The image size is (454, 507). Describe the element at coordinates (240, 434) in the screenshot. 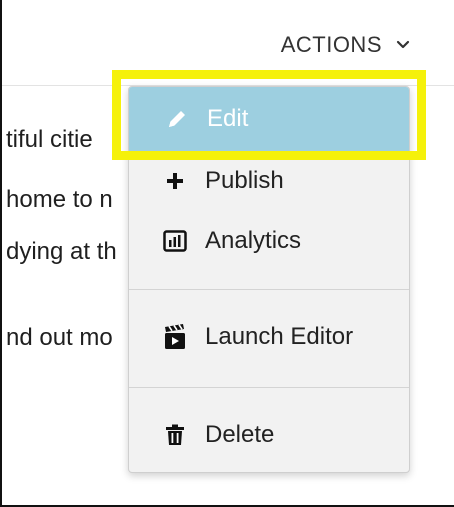

I see `menu-item-label: Delete` at that location.